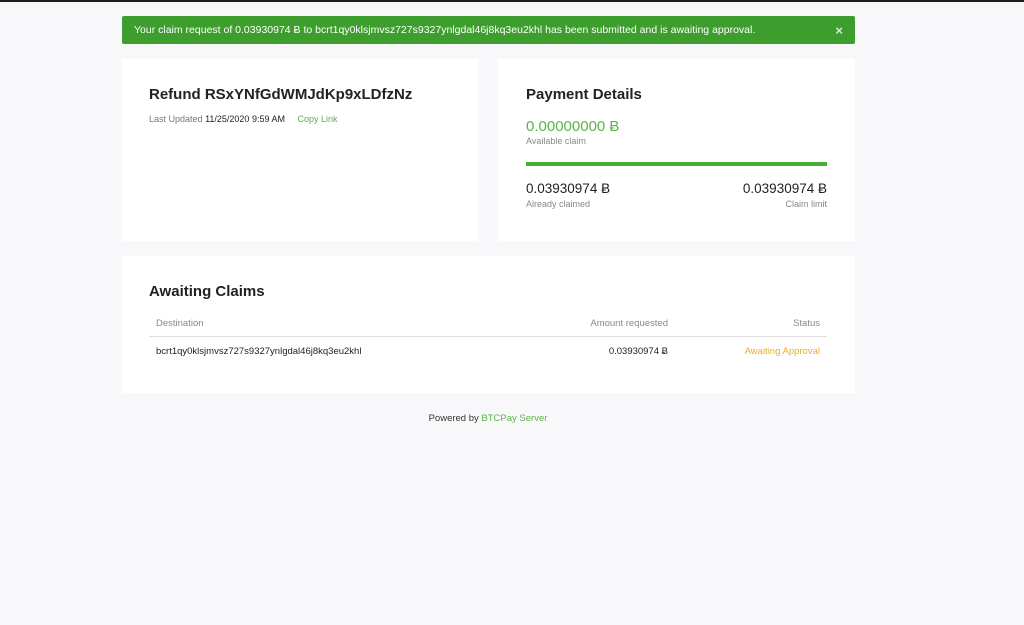 The image size is (1024, 625). What do you see at coordinates (568, 188) in the screenshot?
I see `already-claimed-amount: 0.03930974 Ƀ` at bounding box center [568, 188].